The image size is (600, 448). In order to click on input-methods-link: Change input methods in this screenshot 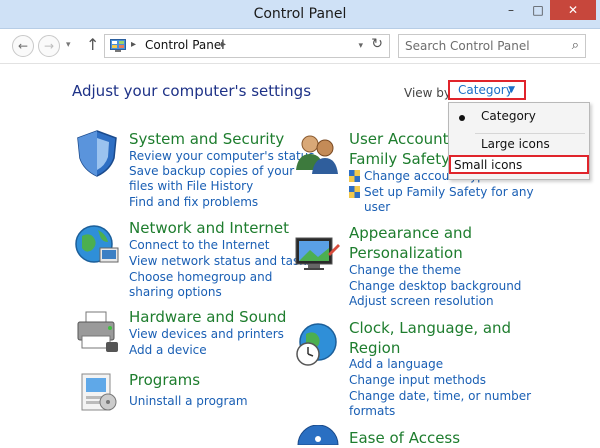, I will do `click(417, 380)`.